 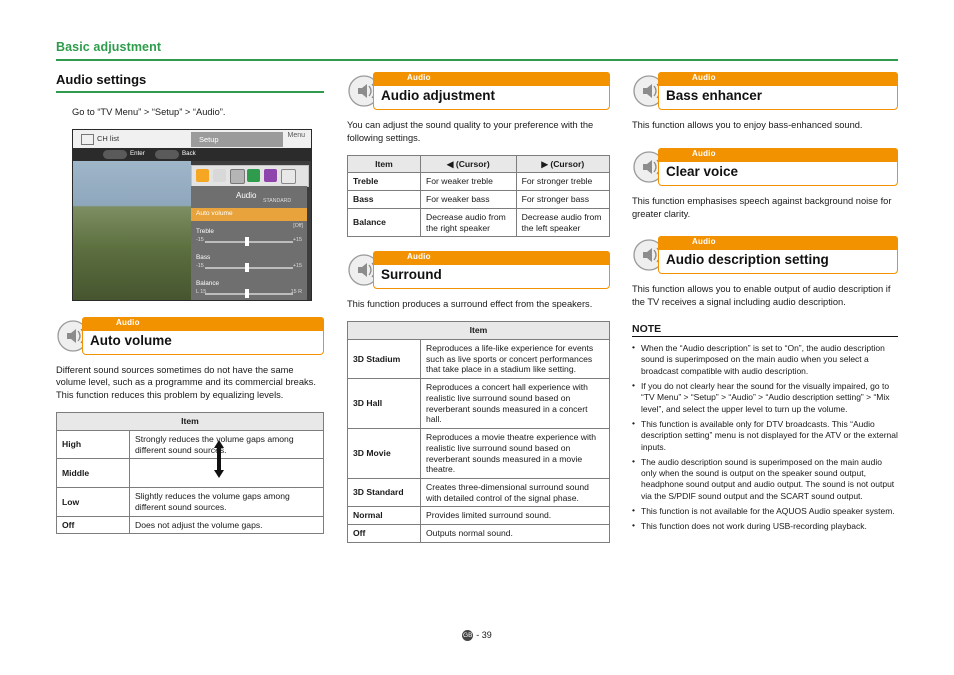 I want to click on banner-title: Surround, so click(x=411, y=275).